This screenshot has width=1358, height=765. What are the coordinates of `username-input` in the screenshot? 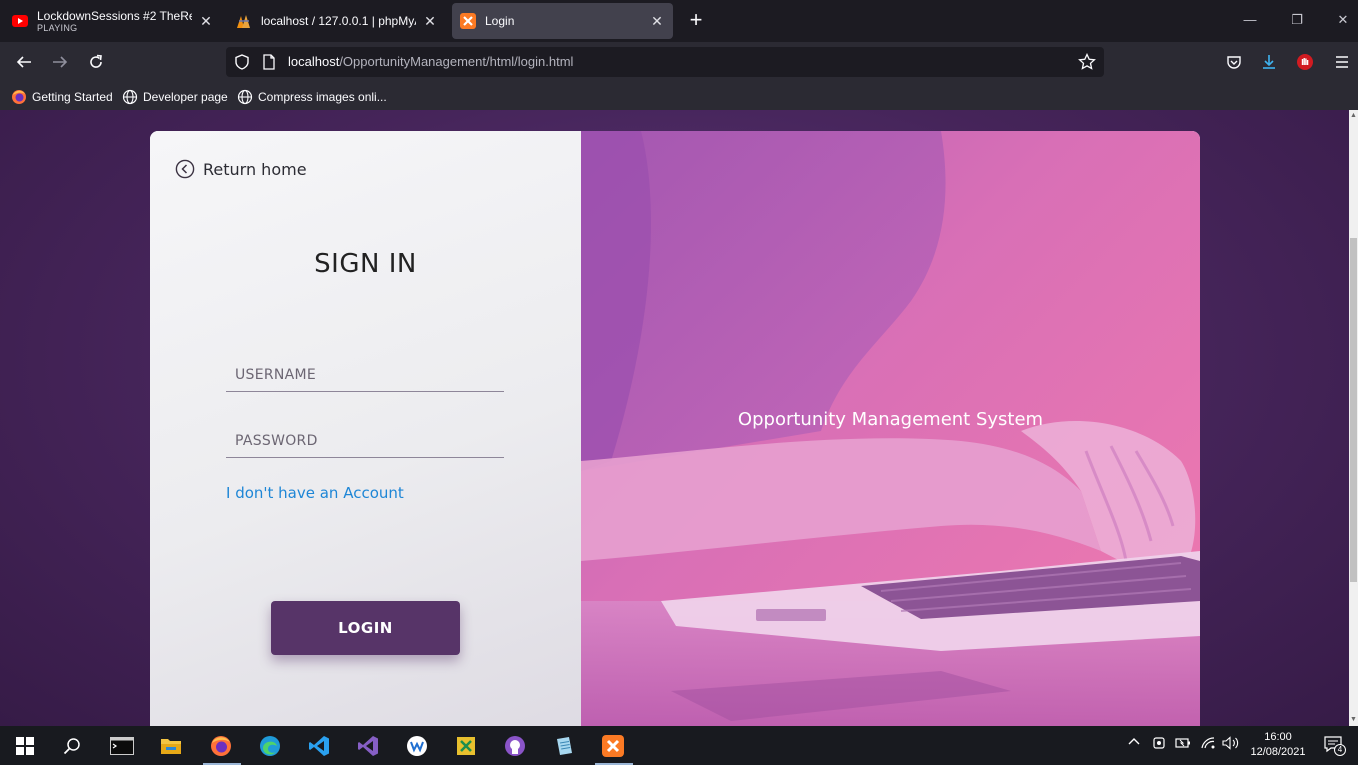 It's located at (365, 375).